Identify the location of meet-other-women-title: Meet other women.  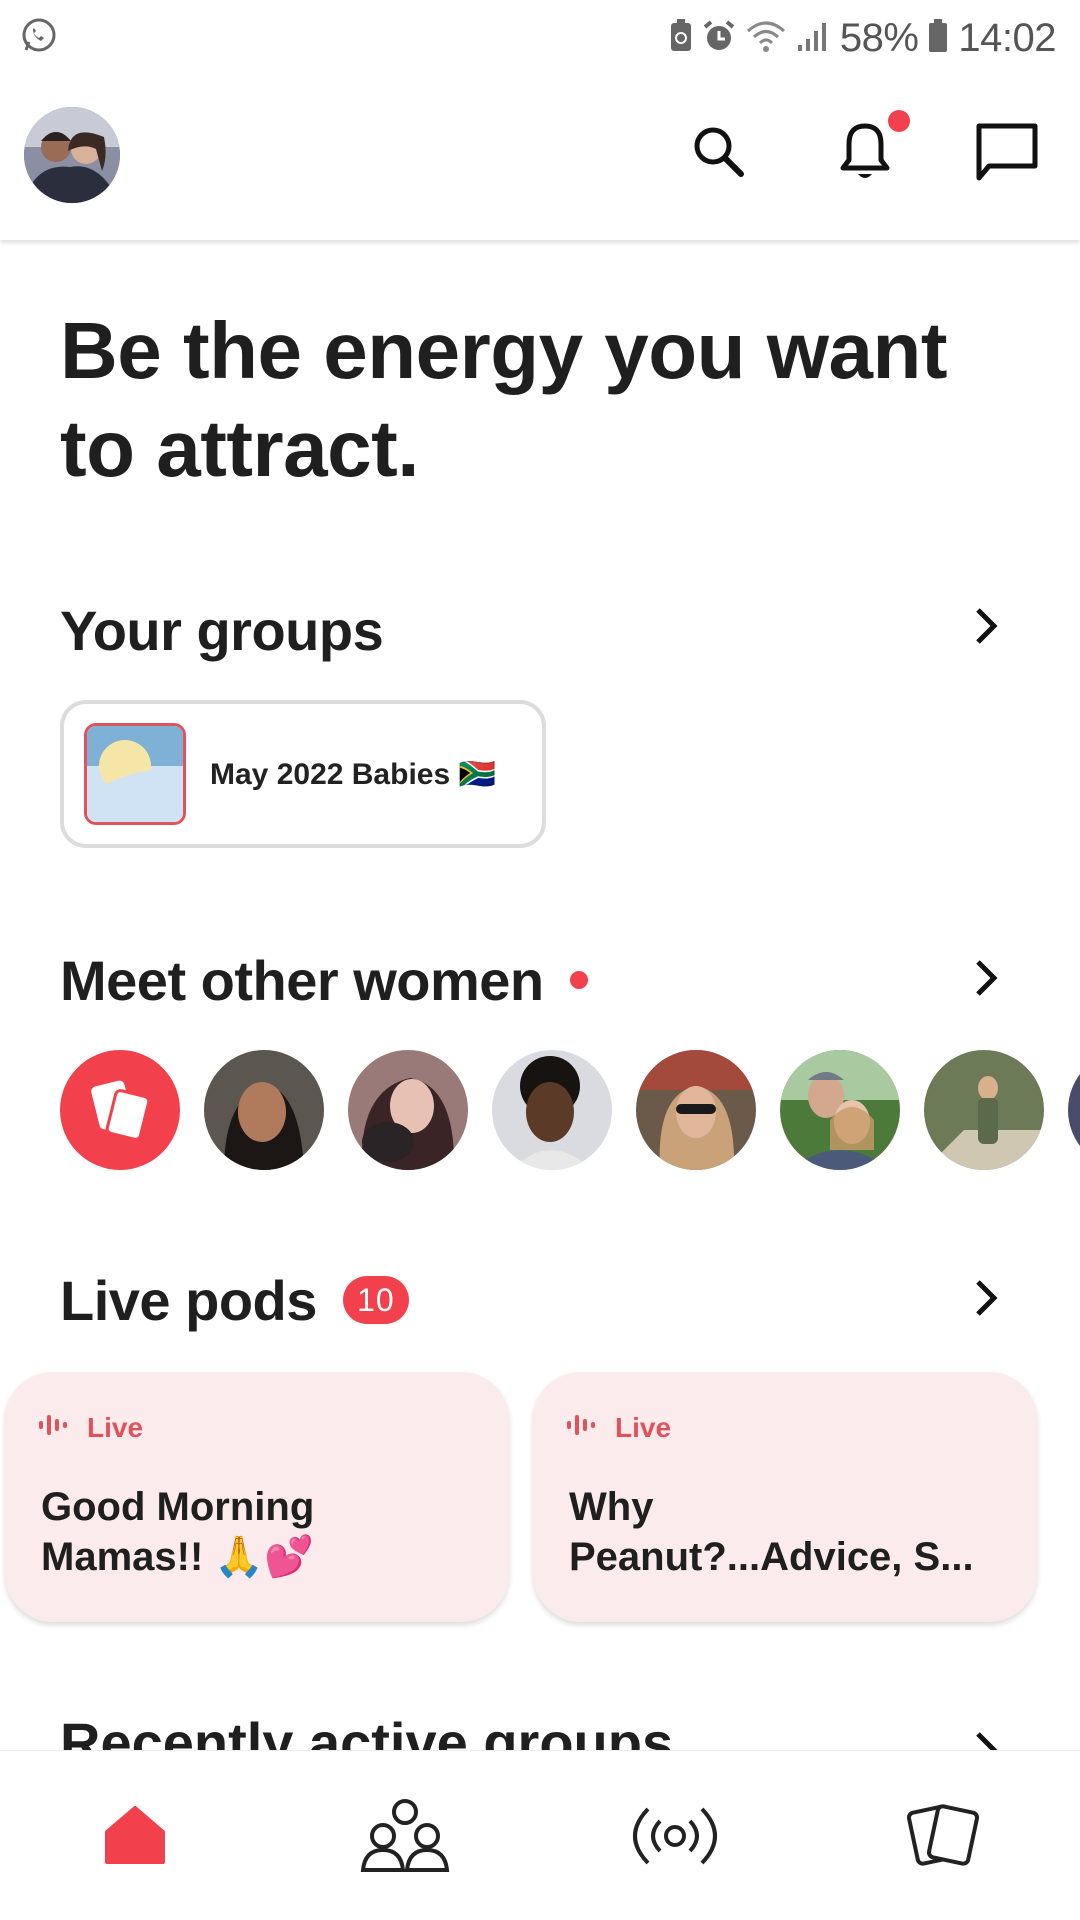
(324, 980).